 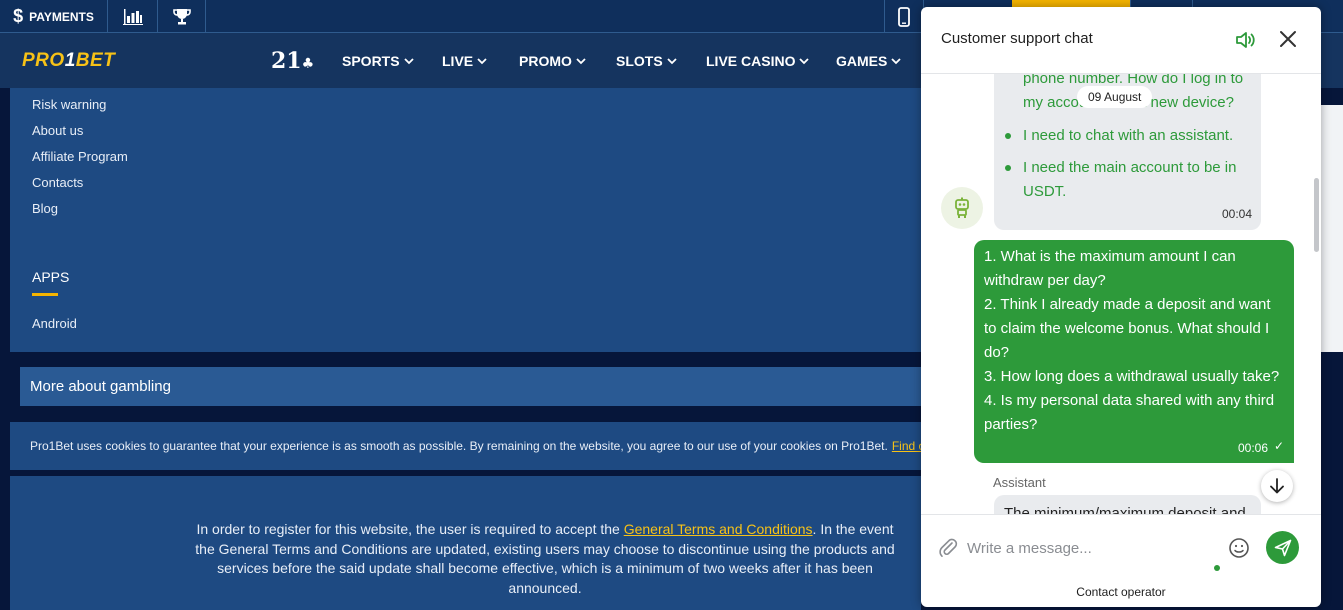 What do you see at coordinates (100, 386) in the screenshot?
I see `accordion-title: More about gambling` at bounding box center [100, 386].